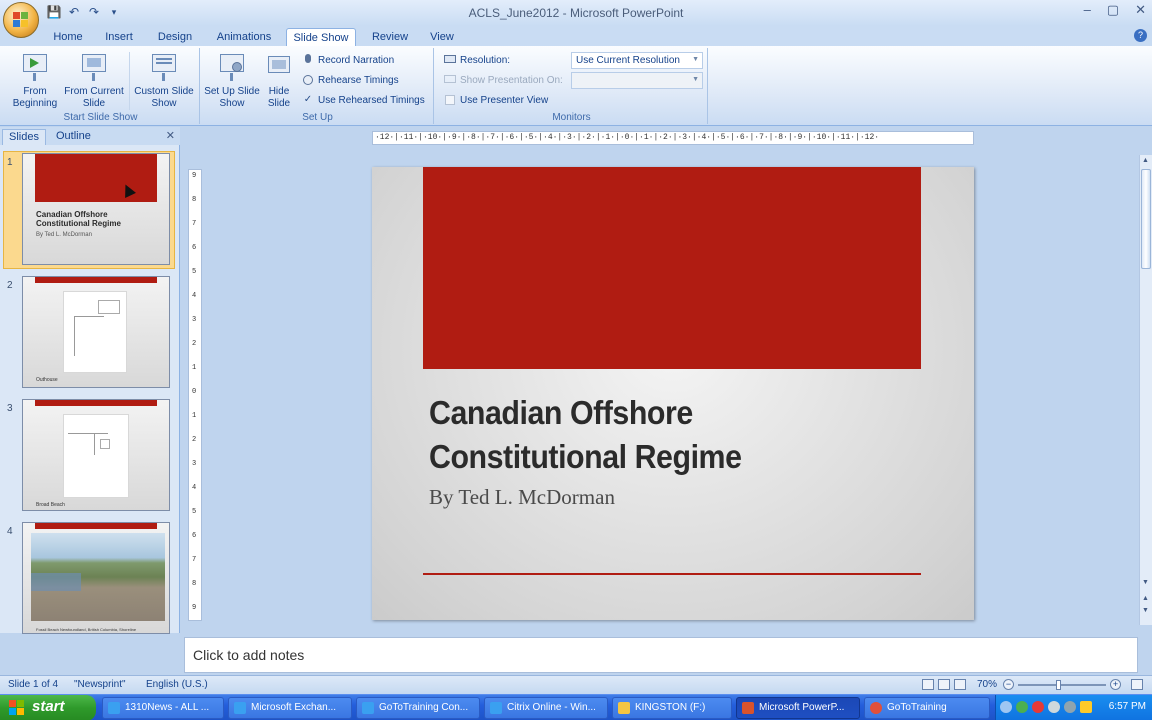 The height and width of the screenshot is (720, 1152). Describe the element at coordinates (96, 178) in the screenshot. I see `thumbnail-red-banner` at that location.